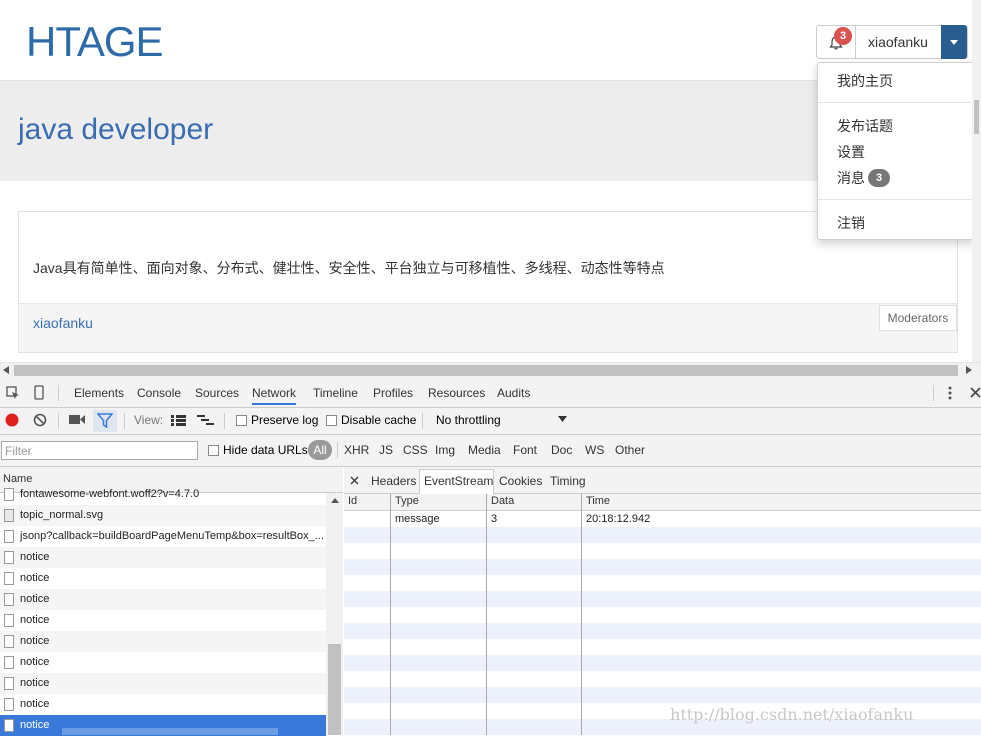 The width and height of the screenshot is (981, 736). I want to click on request-name: topic_normal.svg, so click(62, 515).